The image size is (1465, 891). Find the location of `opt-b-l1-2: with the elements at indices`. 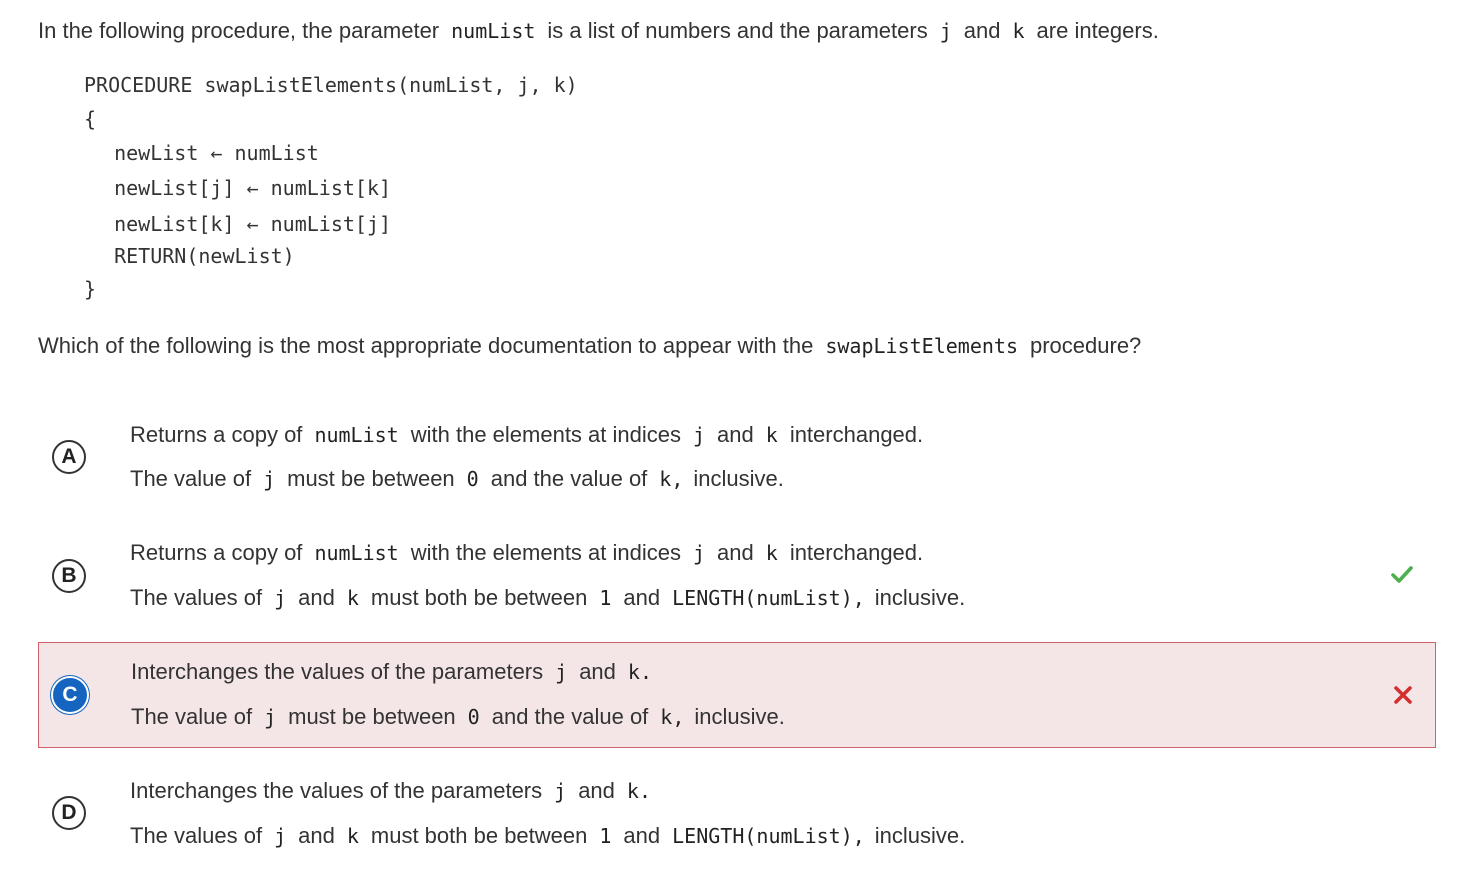

opt-b-l1-2: with the elements at indices is located at coordinates (545, 552).